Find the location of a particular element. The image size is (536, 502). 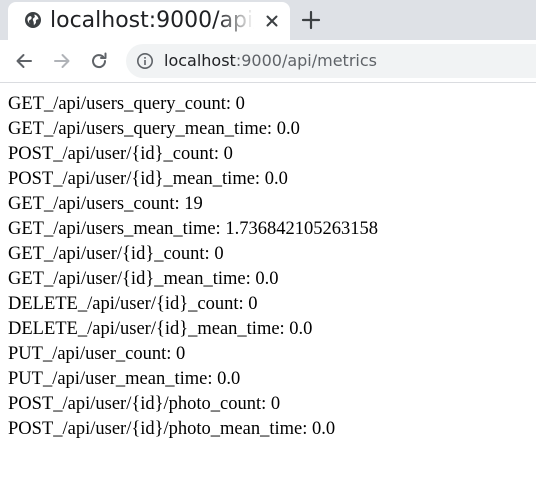

toolbar: localhost:9000/api/metrics is located at coordinates (268, 61).